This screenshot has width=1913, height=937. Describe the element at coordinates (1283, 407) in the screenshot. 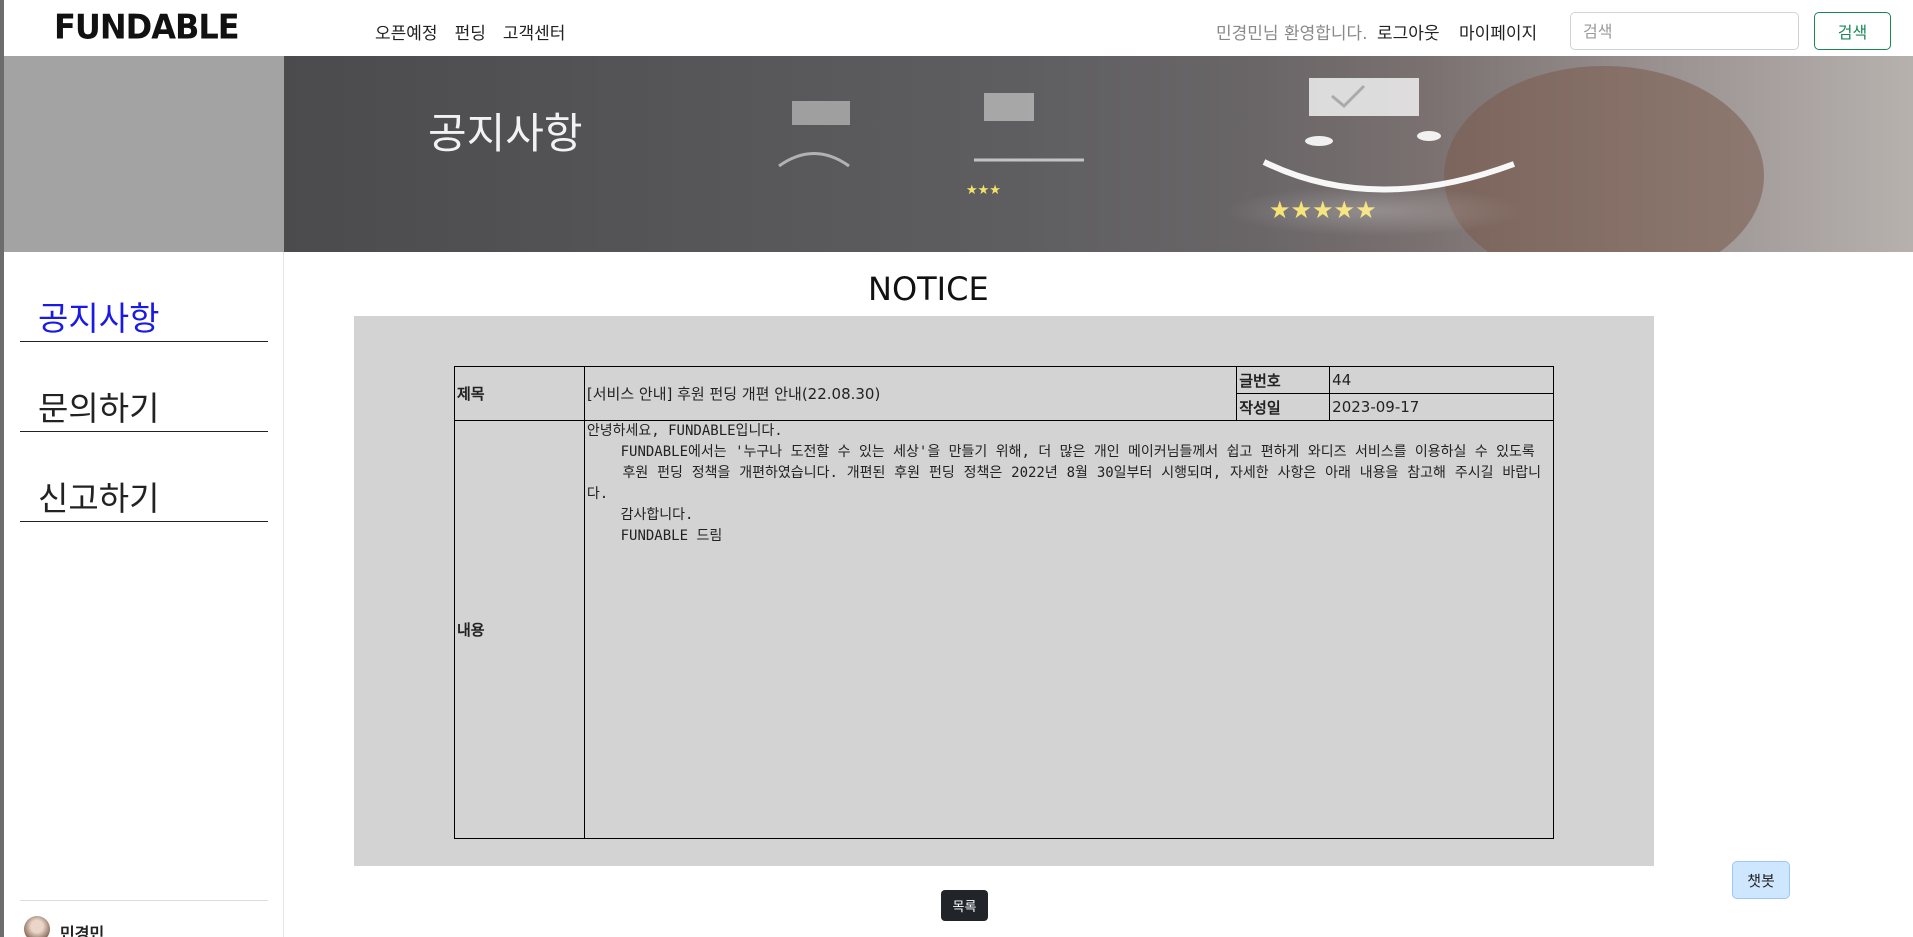

I see `date-label: 작성일` at that location.